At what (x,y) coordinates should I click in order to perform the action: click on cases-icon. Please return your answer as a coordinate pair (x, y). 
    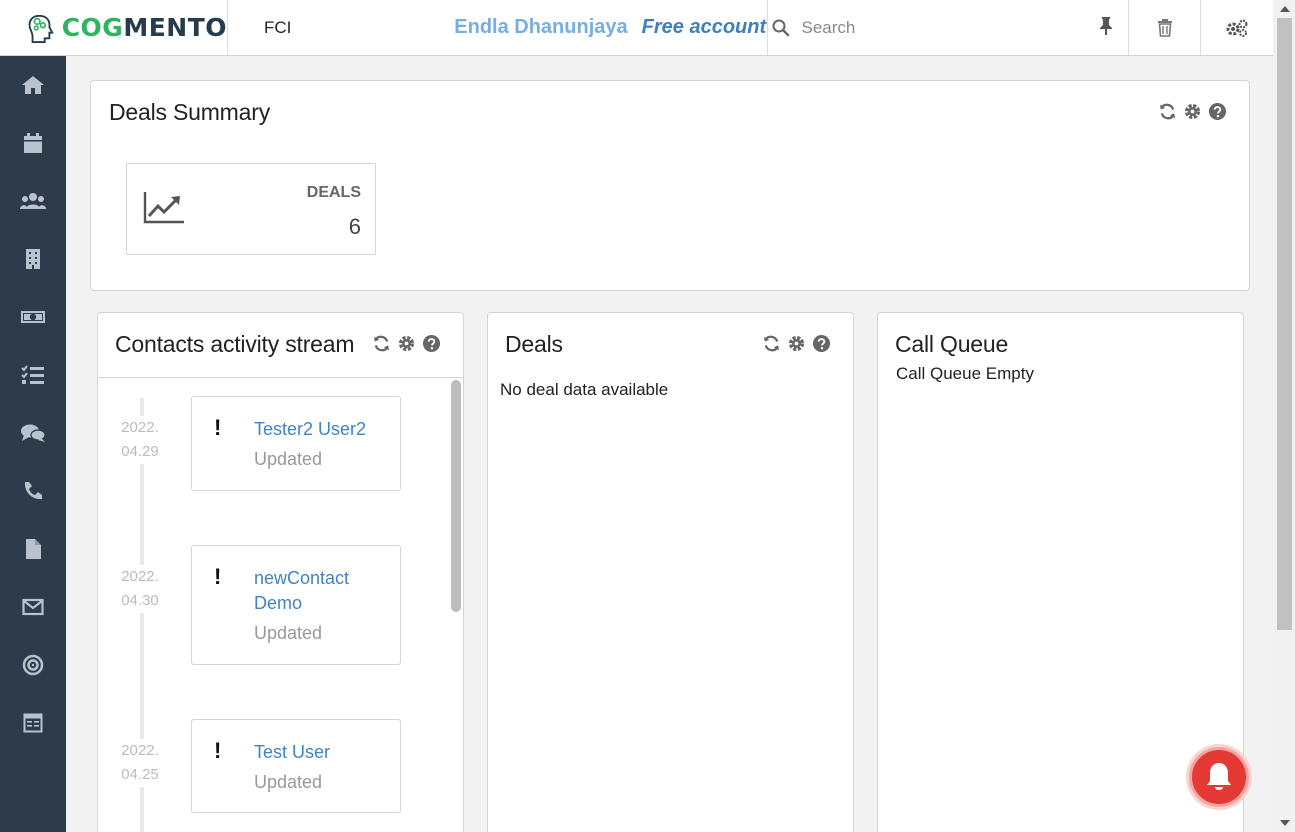
    Looking at the image, I should click on (33, 433).